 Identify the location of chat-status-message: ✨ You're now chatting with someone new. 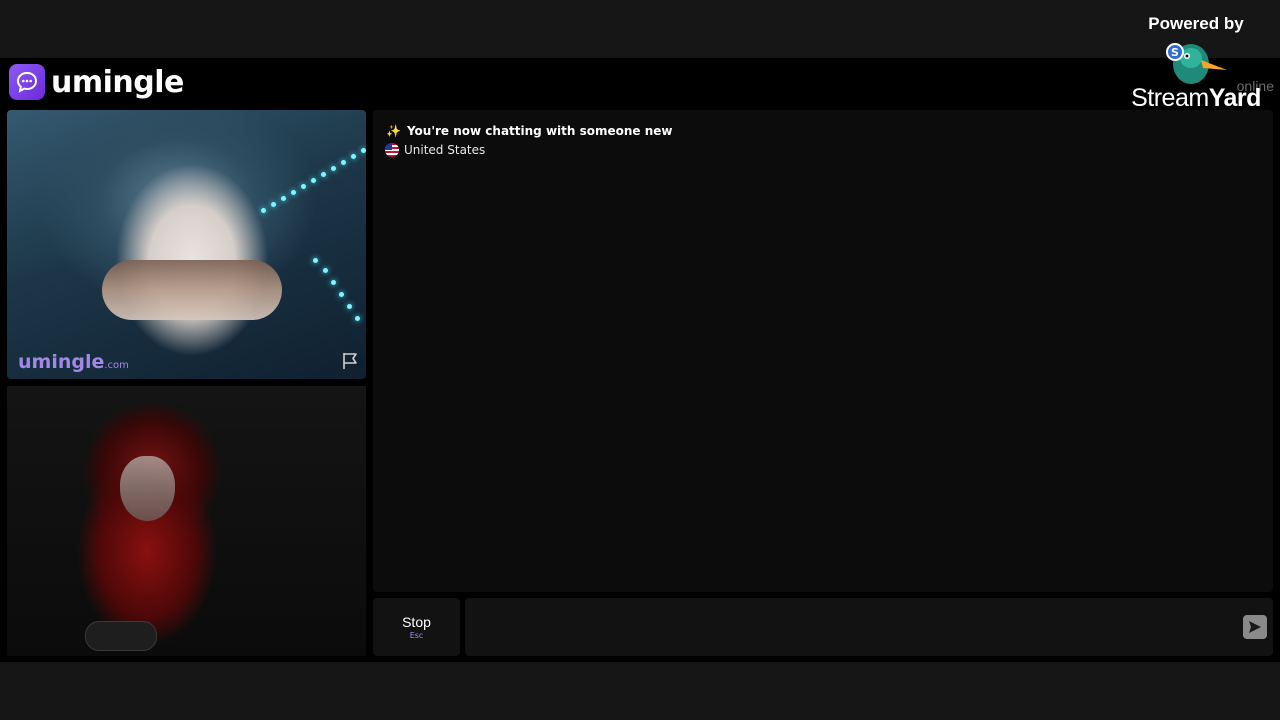
(529, 131).